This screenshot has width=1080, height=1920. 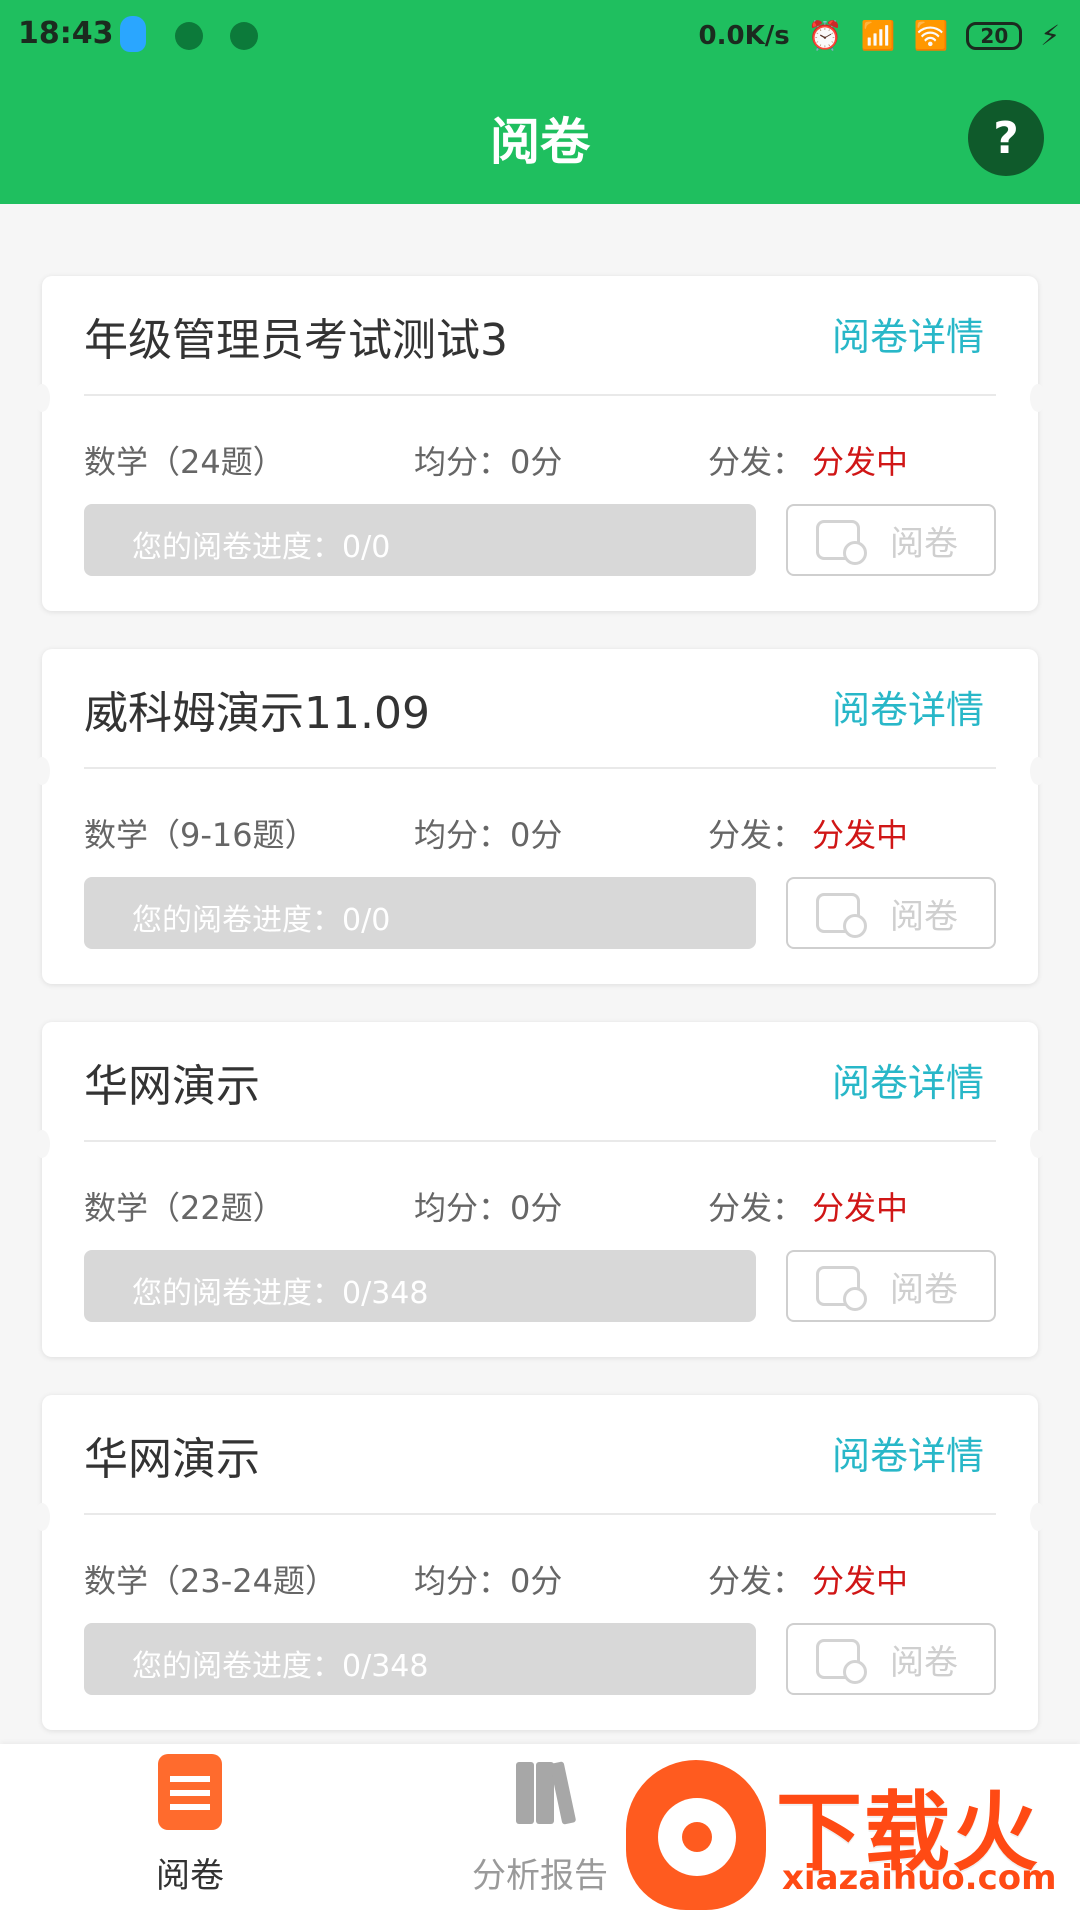 What do you see at coordinates (846, 1825) in the screenshot?
I see `watermark: 下载火 xiazaihuo.com` at bounding box center [846, 1825].